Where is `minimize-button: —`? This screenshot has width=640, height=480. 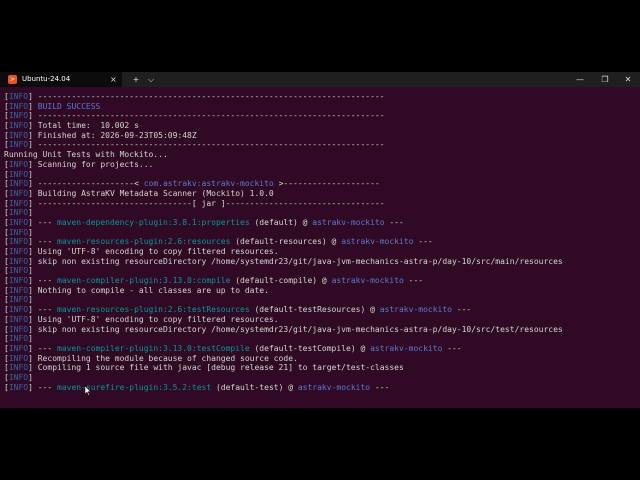 minimize-button: — is located at coordinates (580, 79).